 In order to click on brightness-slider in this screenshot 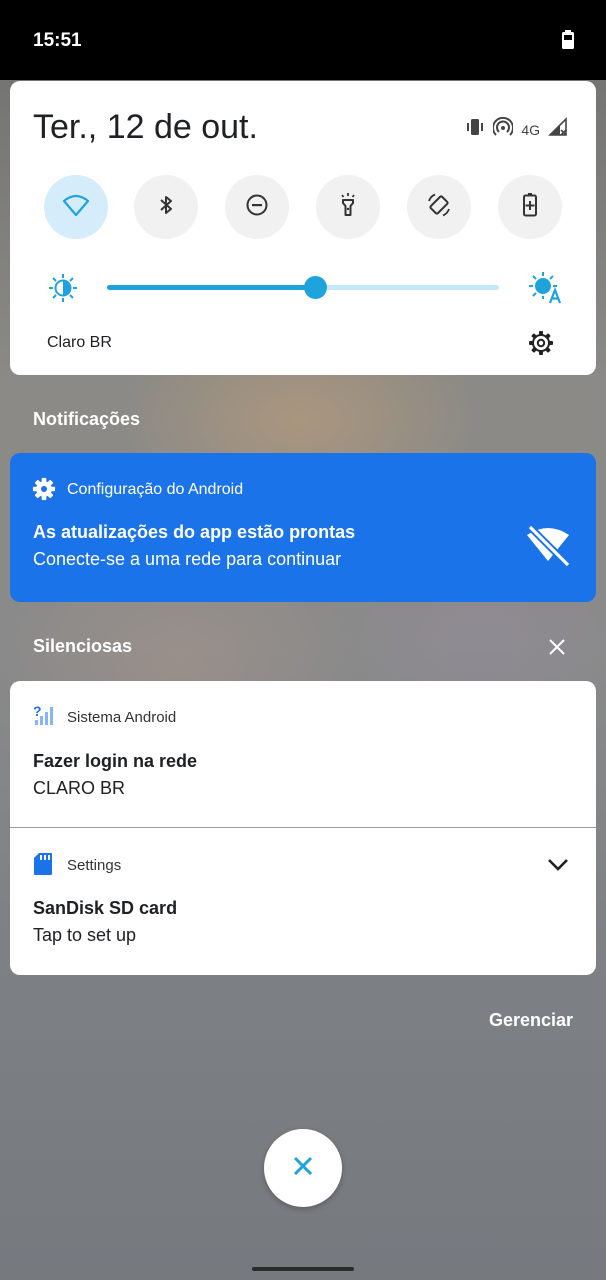, I will do `click(303, 287)`.